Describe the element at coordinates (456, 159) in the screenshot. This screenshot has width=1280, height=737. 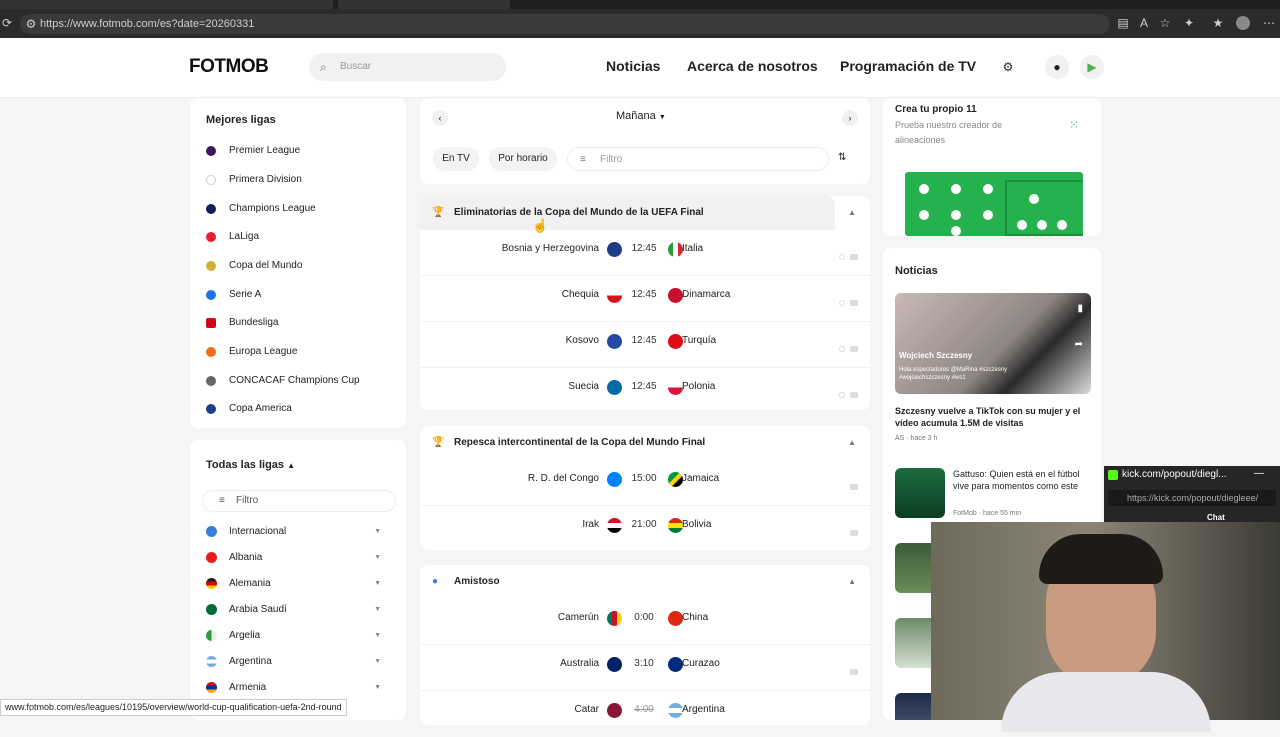
I see `en-tv-button: En TV` at that location.